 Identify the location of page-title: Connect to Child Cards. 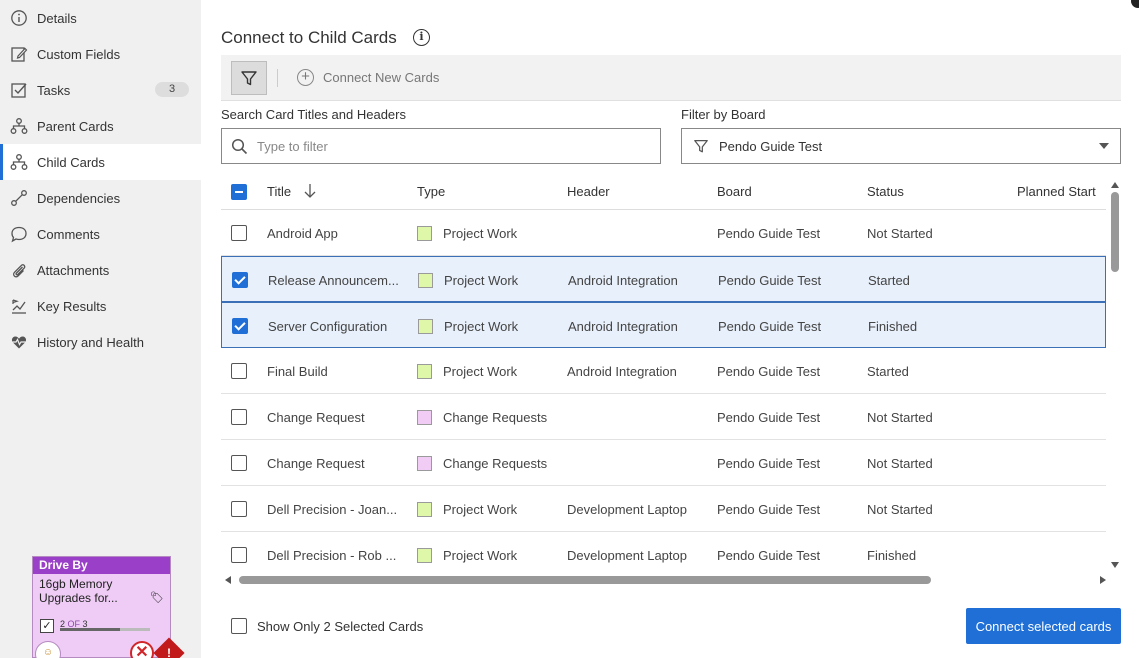
(309, 37).